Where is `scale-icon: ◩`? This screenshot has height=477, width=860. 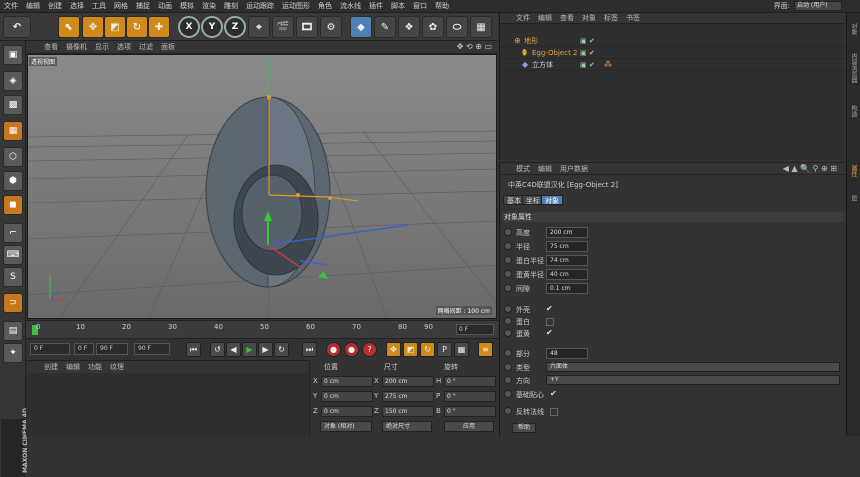 scale-icon: ◩ is located at coordinates (115, 27).